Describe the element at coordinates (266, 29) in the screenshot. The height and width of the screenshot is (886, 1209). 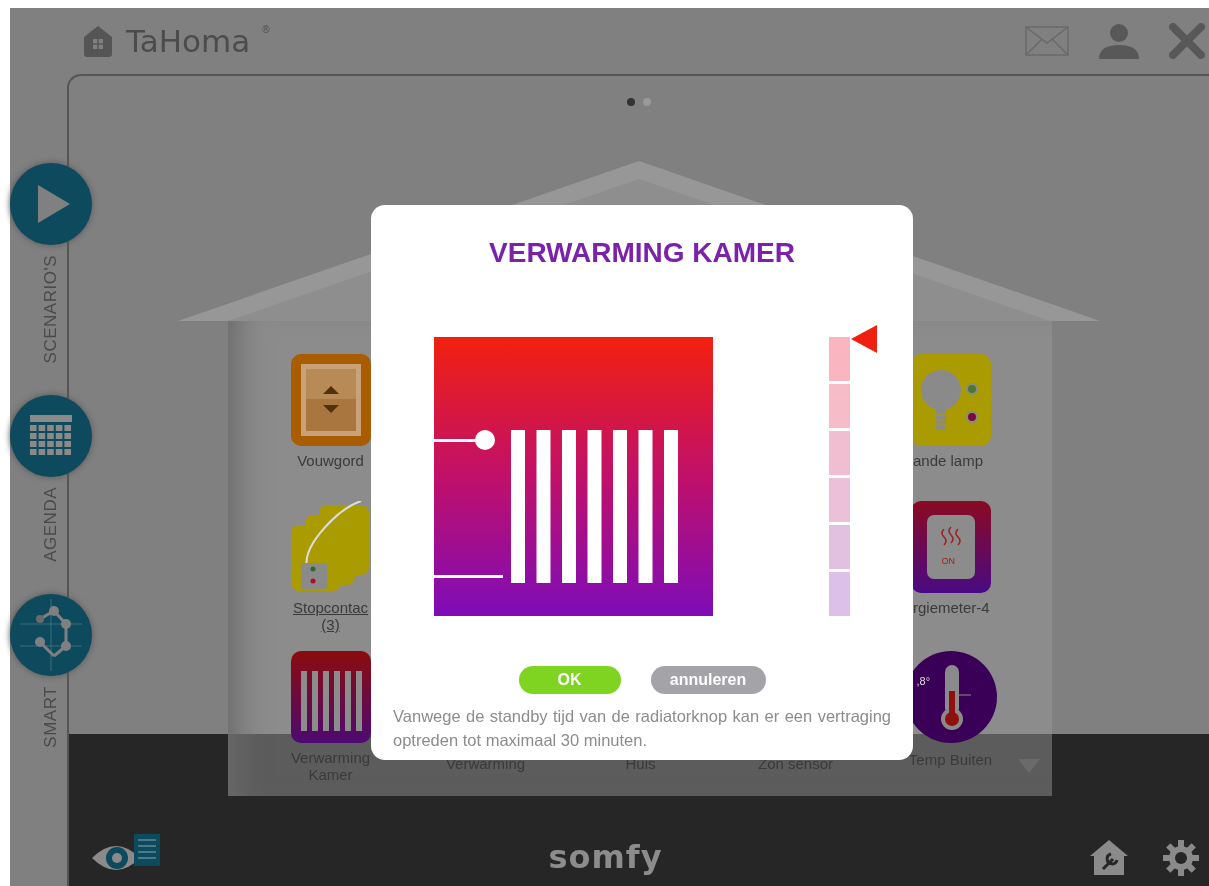
I see `registered-mark: ®` at that location.